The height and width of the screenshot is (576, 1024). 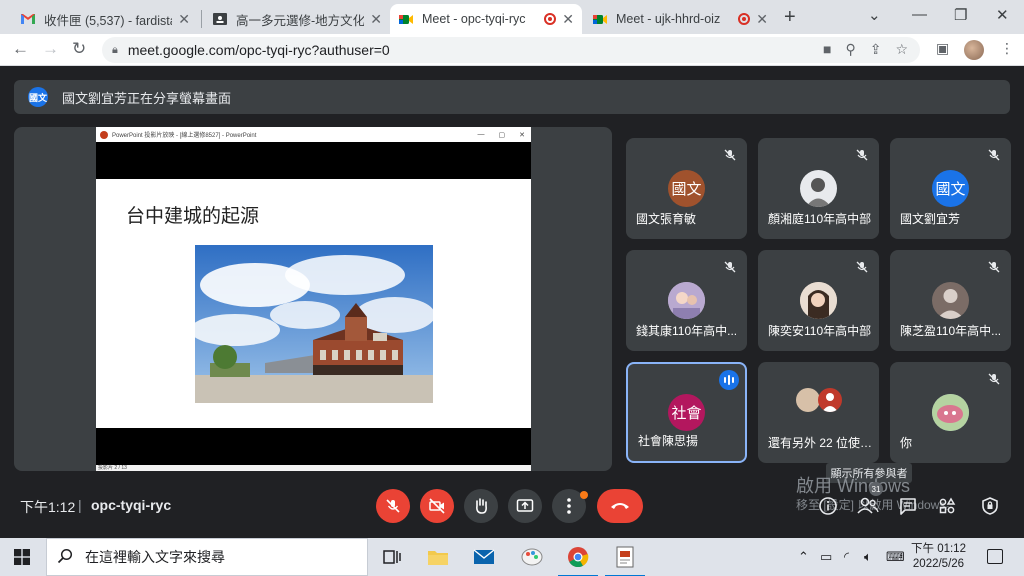 What do you see at coordinates (1007, 48) in the screenshot?
I see `menu-icon: ⋮` at bounding box center [1007, 48].